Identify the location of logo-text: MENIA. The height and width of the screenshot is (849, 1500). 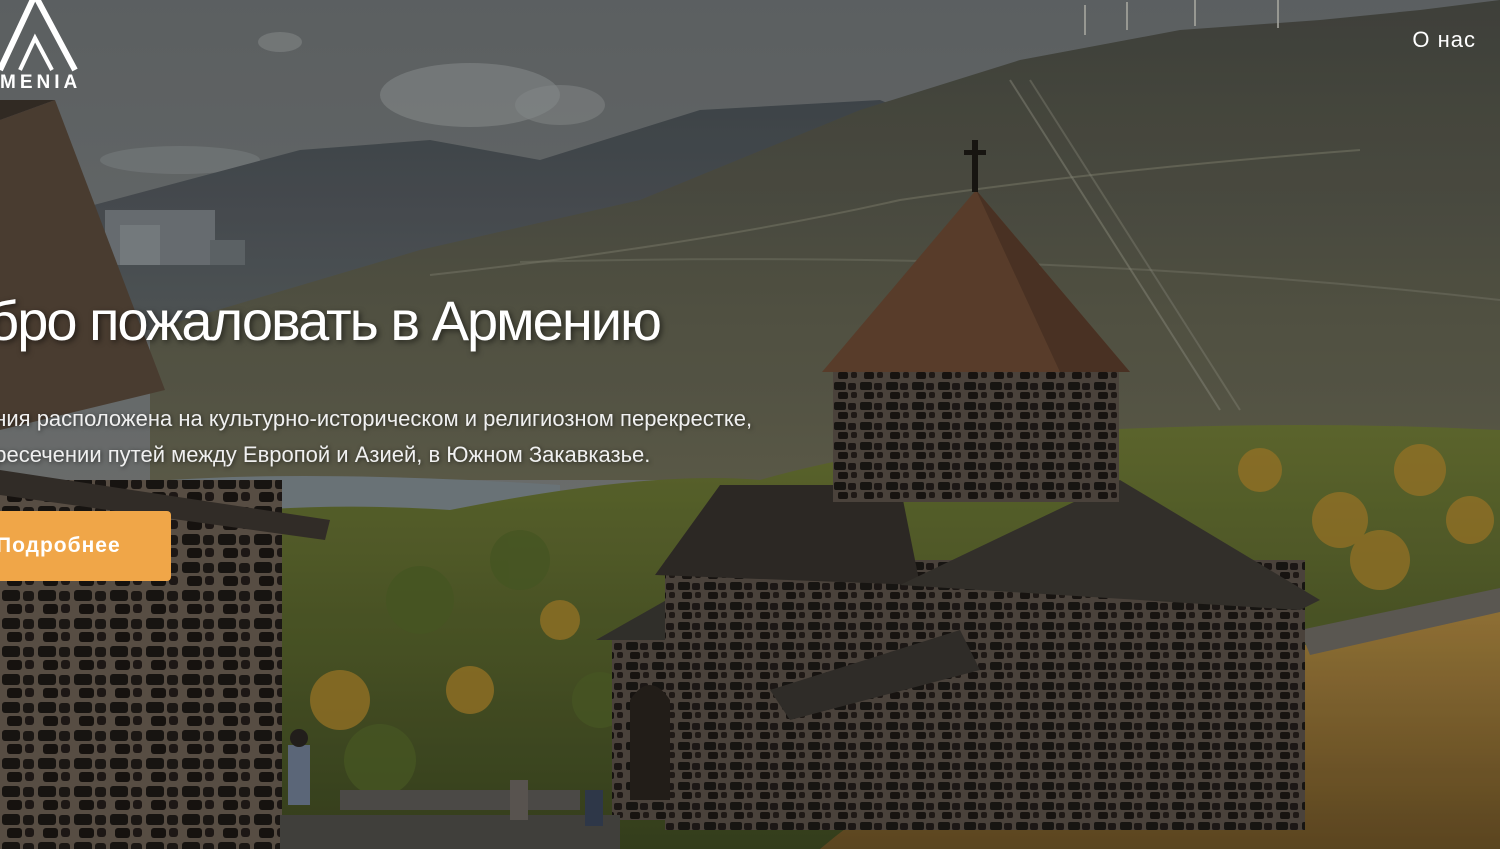
(41, 82).